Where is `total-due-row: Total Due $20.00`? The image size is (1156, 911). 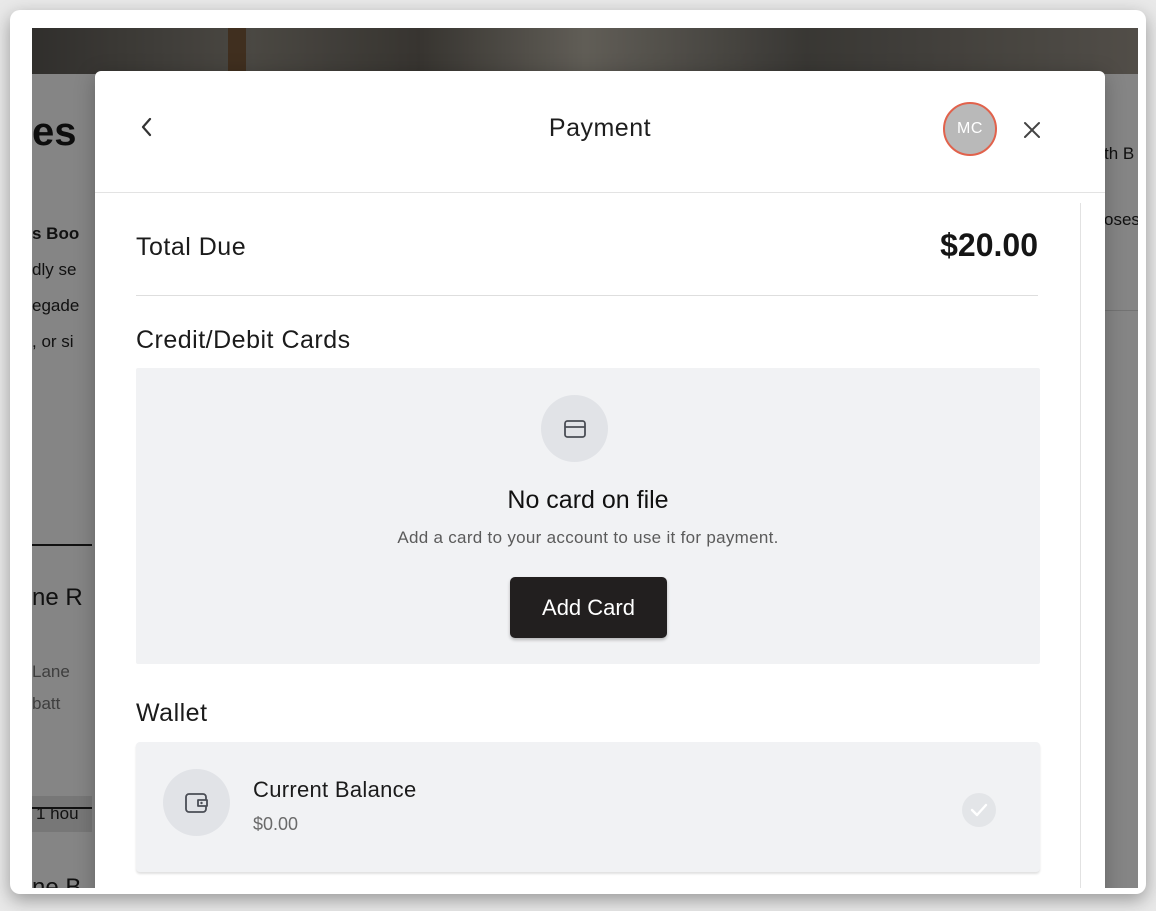 total-due-row: Total Due $20.00 is located at coordinates (587, 259).